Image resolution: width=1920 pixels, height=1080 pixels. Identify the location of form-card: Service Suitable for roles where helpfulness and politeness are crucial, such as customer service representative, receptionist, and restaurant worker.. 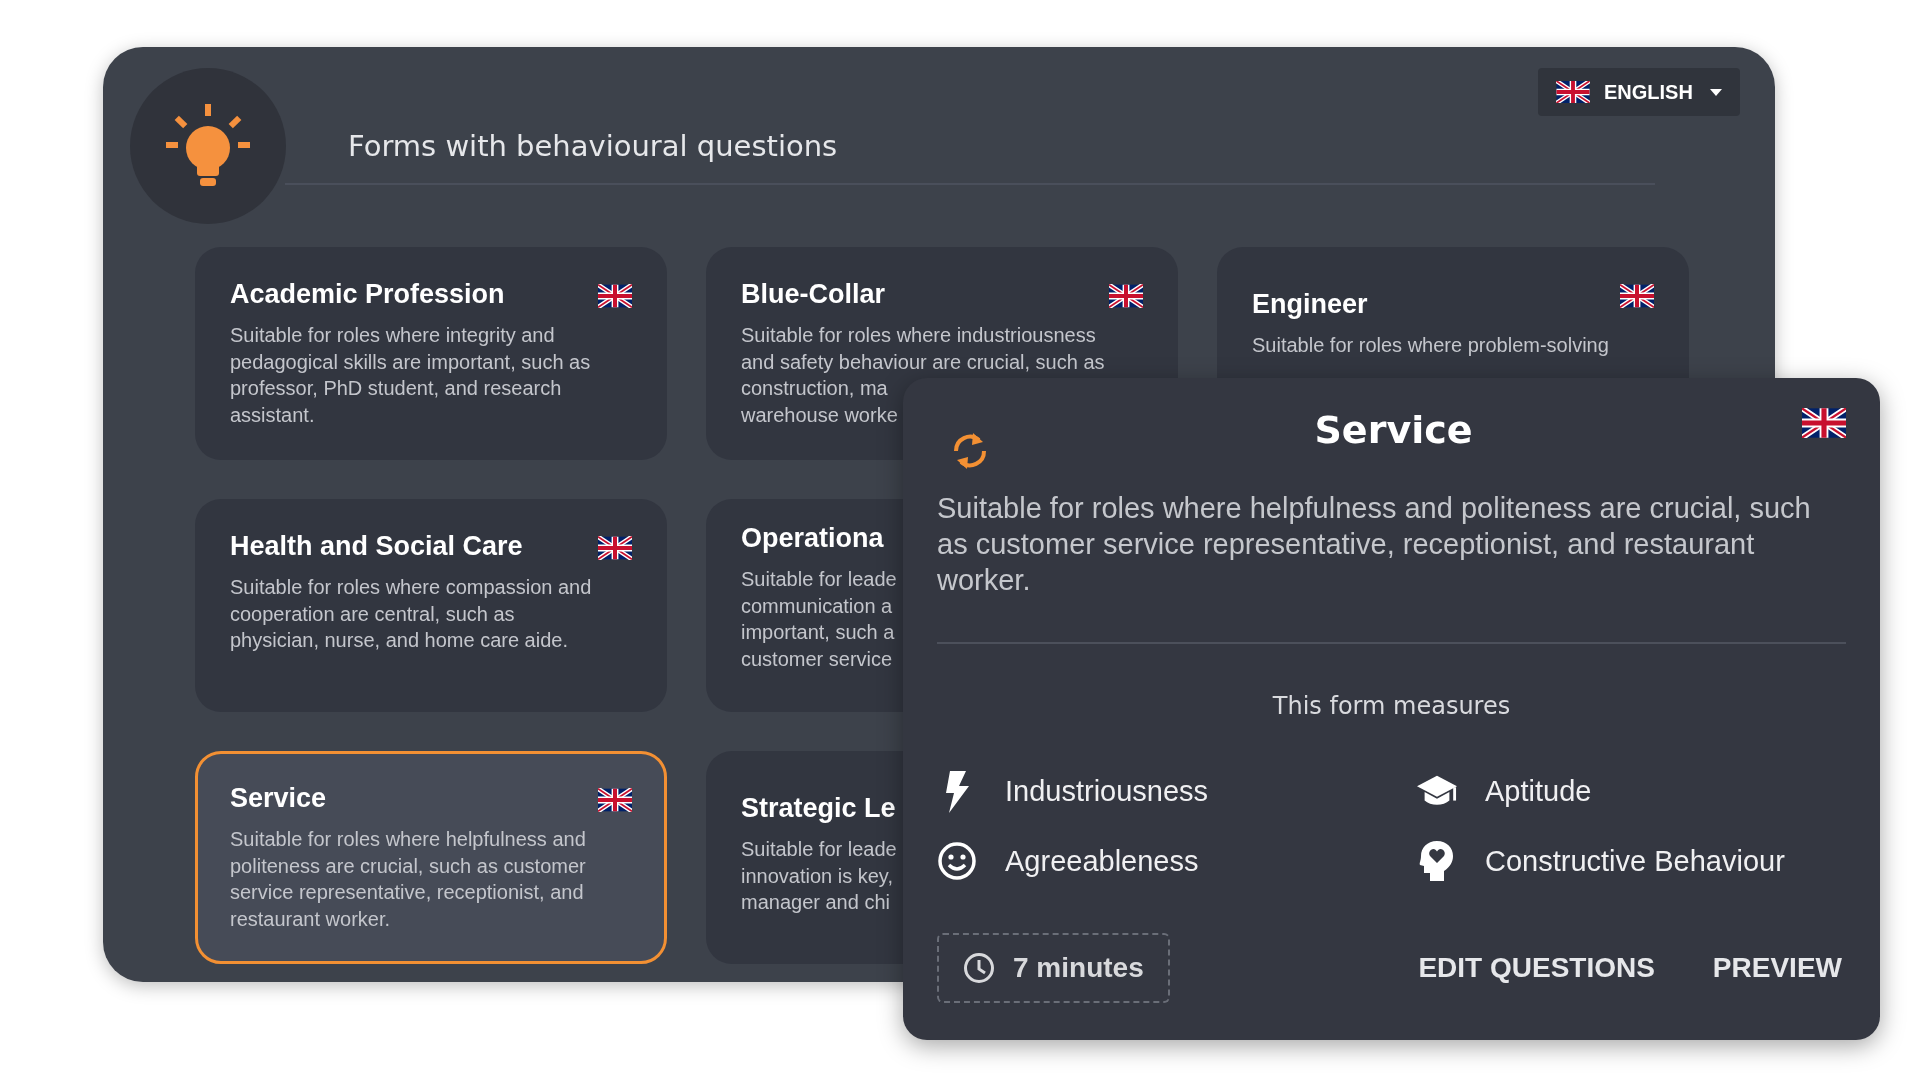
(431, 857).